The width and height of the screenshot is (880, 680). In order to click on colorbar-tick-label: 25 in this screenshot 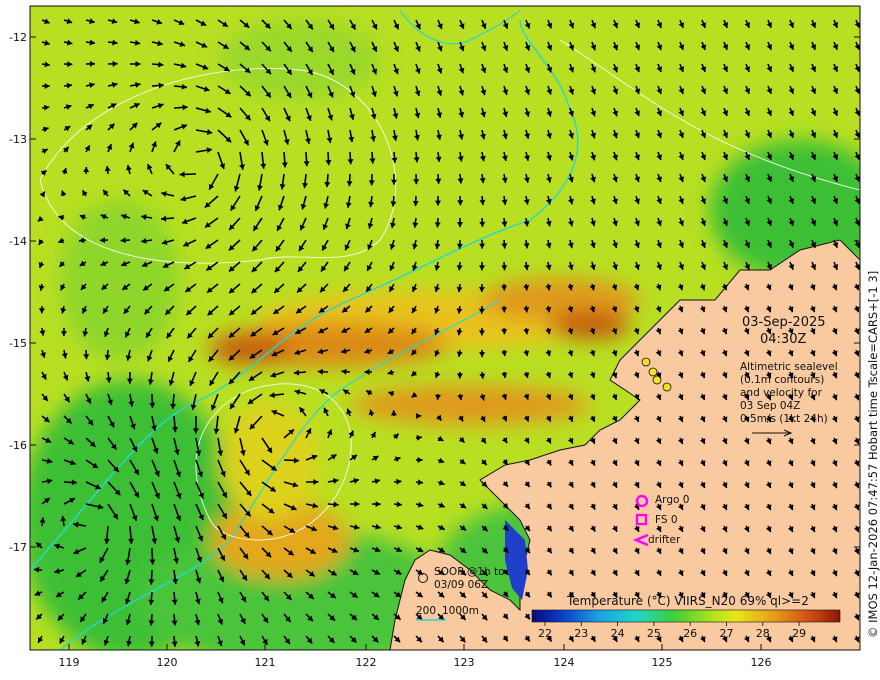, I will do `click(654, 633)`.